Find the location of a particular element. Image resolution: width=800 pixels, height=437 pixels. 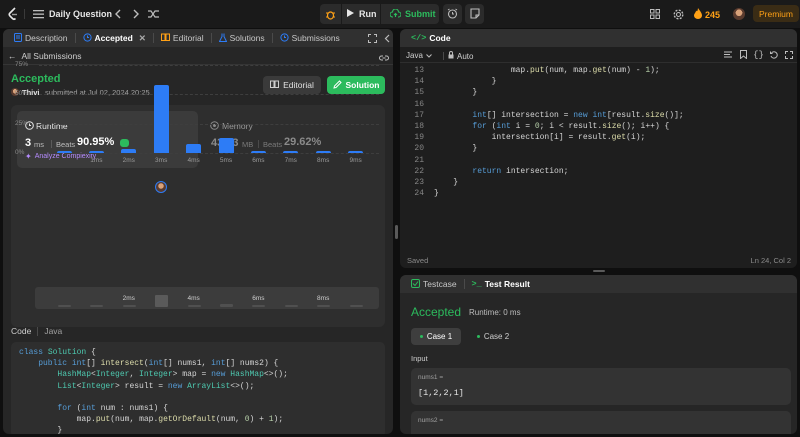

timer-button is located at coordinates (452, 14).